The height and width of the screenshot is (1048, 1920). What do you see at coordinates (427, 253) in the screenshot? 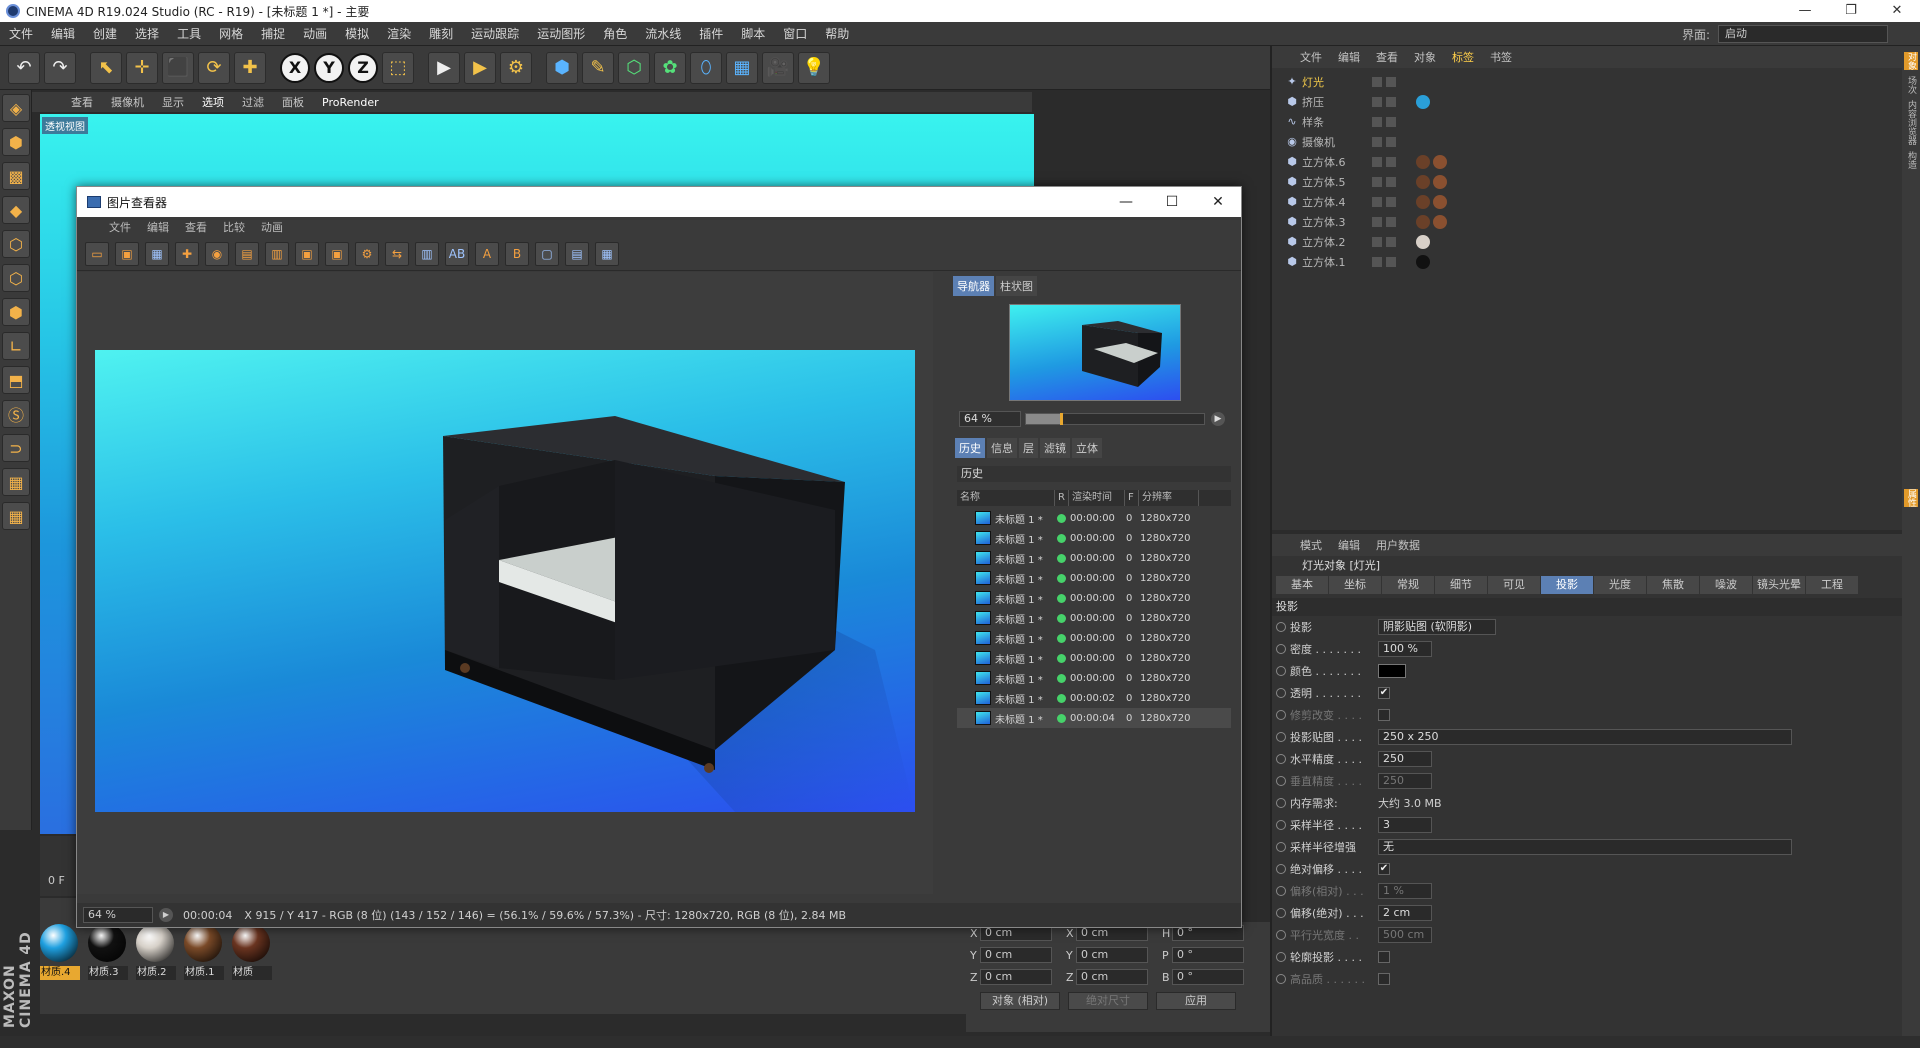
I see `compare-split-icon: ▥` at bounding box center [427, 253].